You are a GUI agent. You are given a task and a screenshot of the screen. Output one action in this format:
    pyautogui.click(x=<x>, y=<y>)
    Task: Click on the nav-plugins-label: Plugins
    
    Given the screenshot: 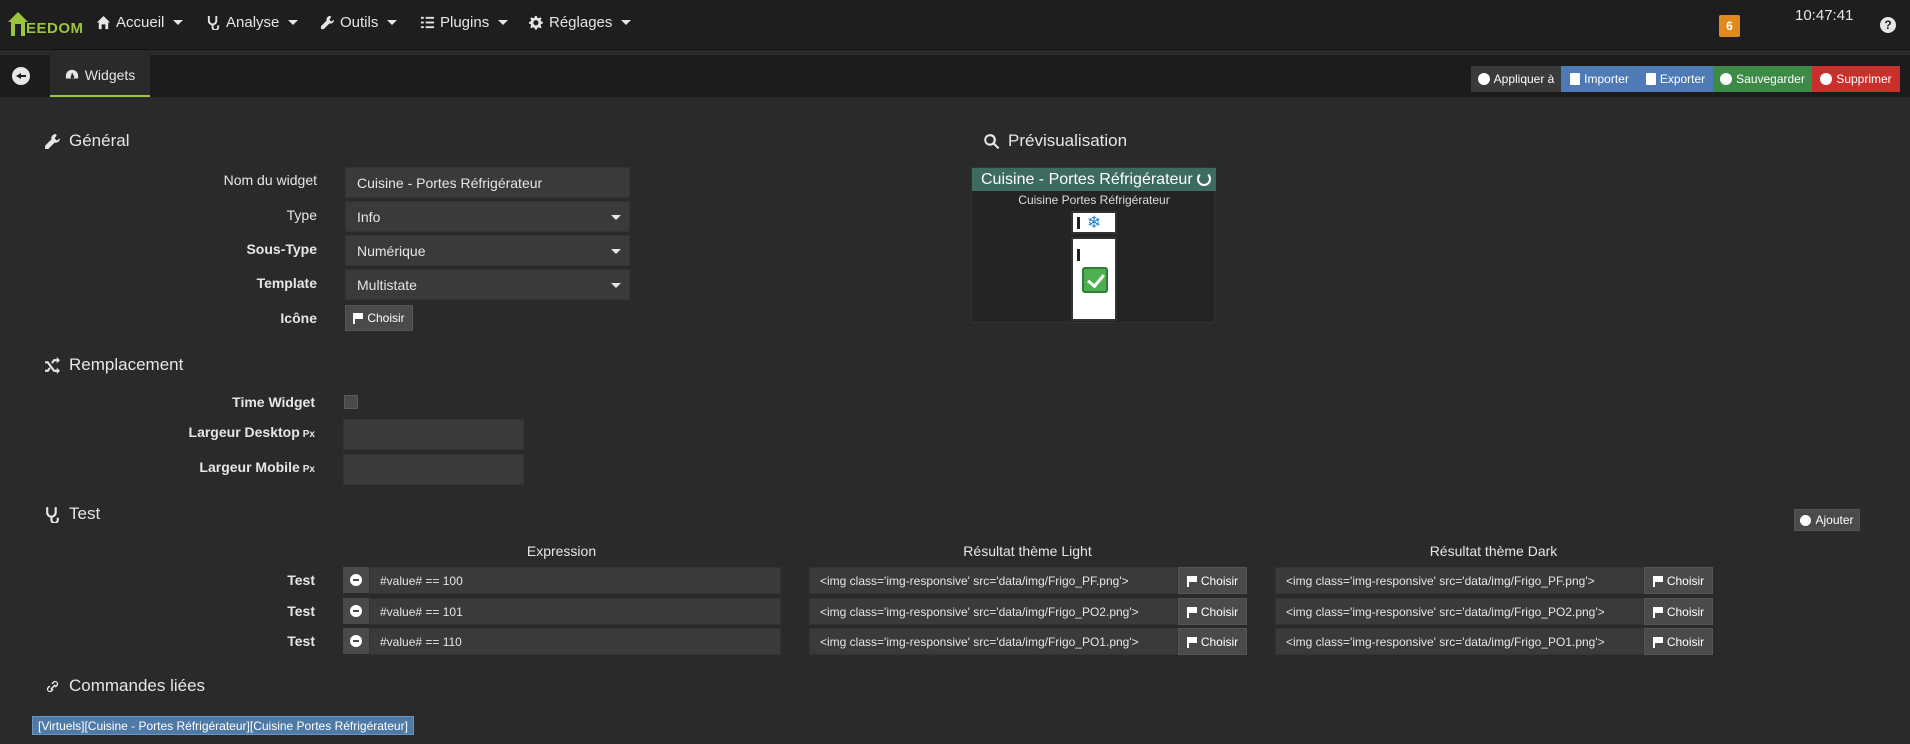 What is the action you would take?
    pyautogui.click(x=465, y=22)
    